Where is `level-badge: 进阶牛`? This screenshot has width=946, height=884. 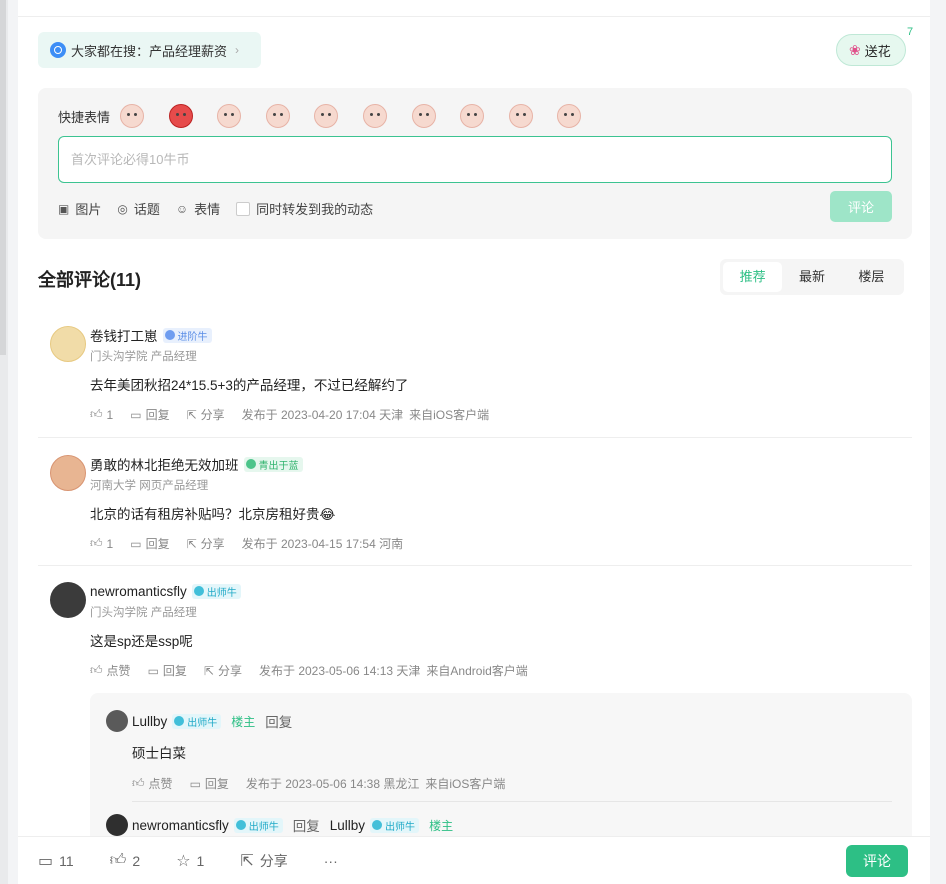 level-badge: 进阶牛 is located at coordinates (187, 335).